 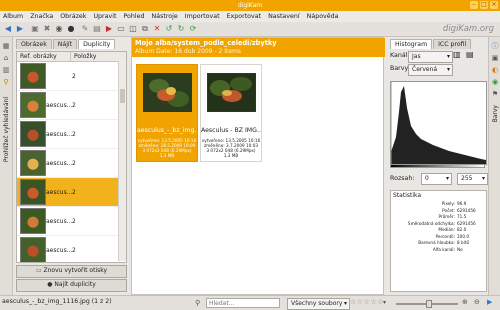 I want to click on batch-icon: ⧉, so click(x=145, y=29).